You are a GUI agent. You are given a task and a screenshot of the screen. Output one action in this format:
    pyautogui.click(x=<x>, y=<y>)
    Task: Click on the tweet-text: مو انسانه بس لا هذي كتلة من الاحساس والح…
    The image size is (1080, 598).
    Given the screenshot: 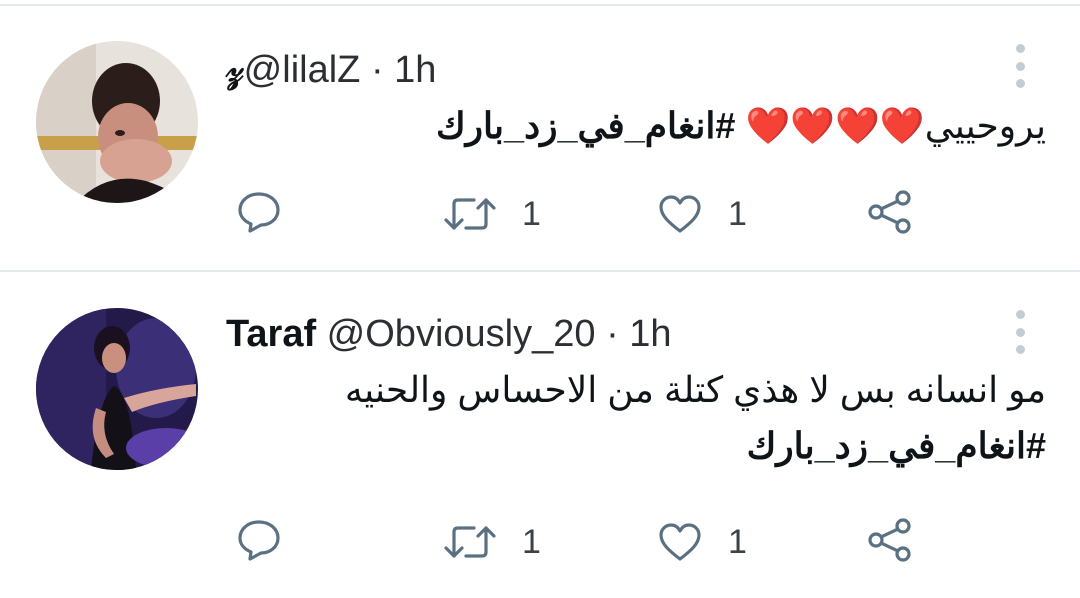 What is the action you would take?
    pyautogui.click(x=636, y=418)
    